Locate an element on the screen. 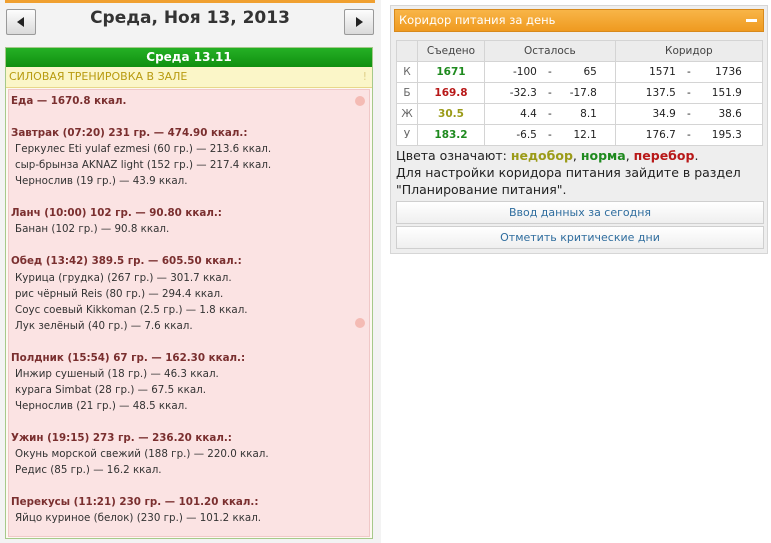 The width and height of the screenshot is (771, 543). legend-prefix: Цвета означают: is located at coordinates (453, 155).